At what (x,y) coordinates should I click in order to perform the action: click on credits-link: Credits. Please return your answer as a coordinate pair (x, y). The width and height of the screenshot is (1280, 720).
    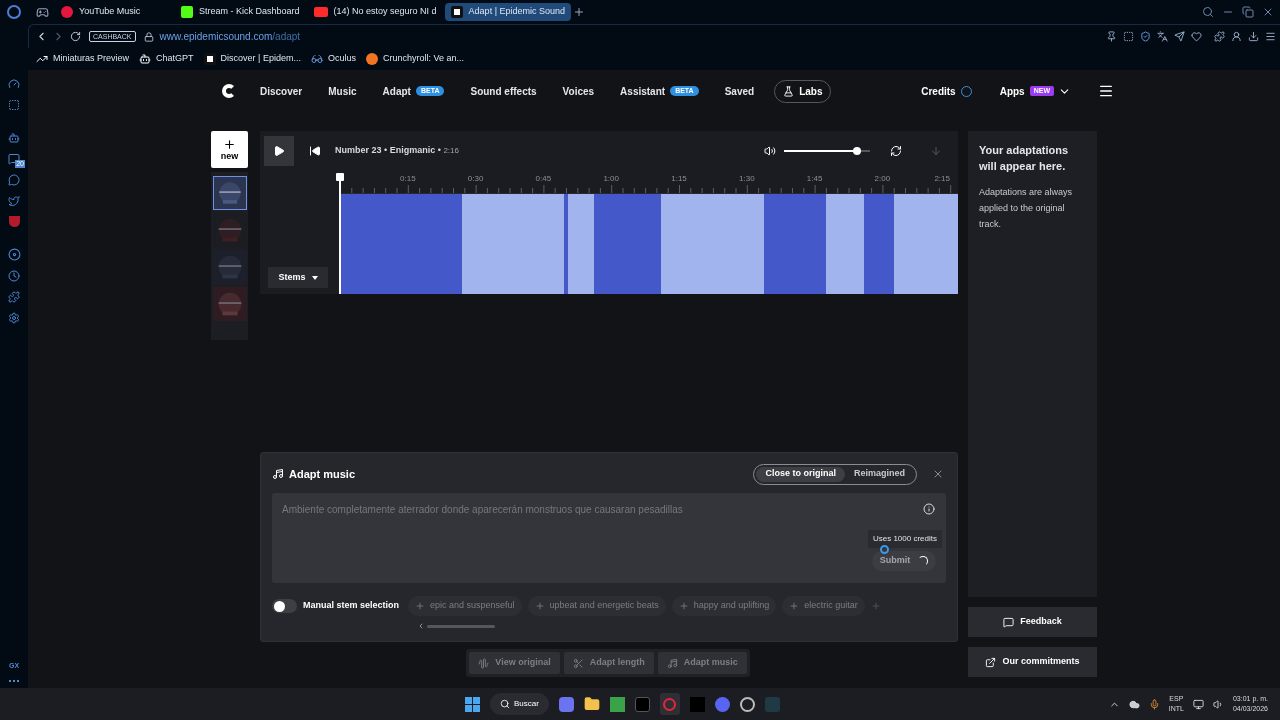
    Looking at the image, I should click on (938, 91).